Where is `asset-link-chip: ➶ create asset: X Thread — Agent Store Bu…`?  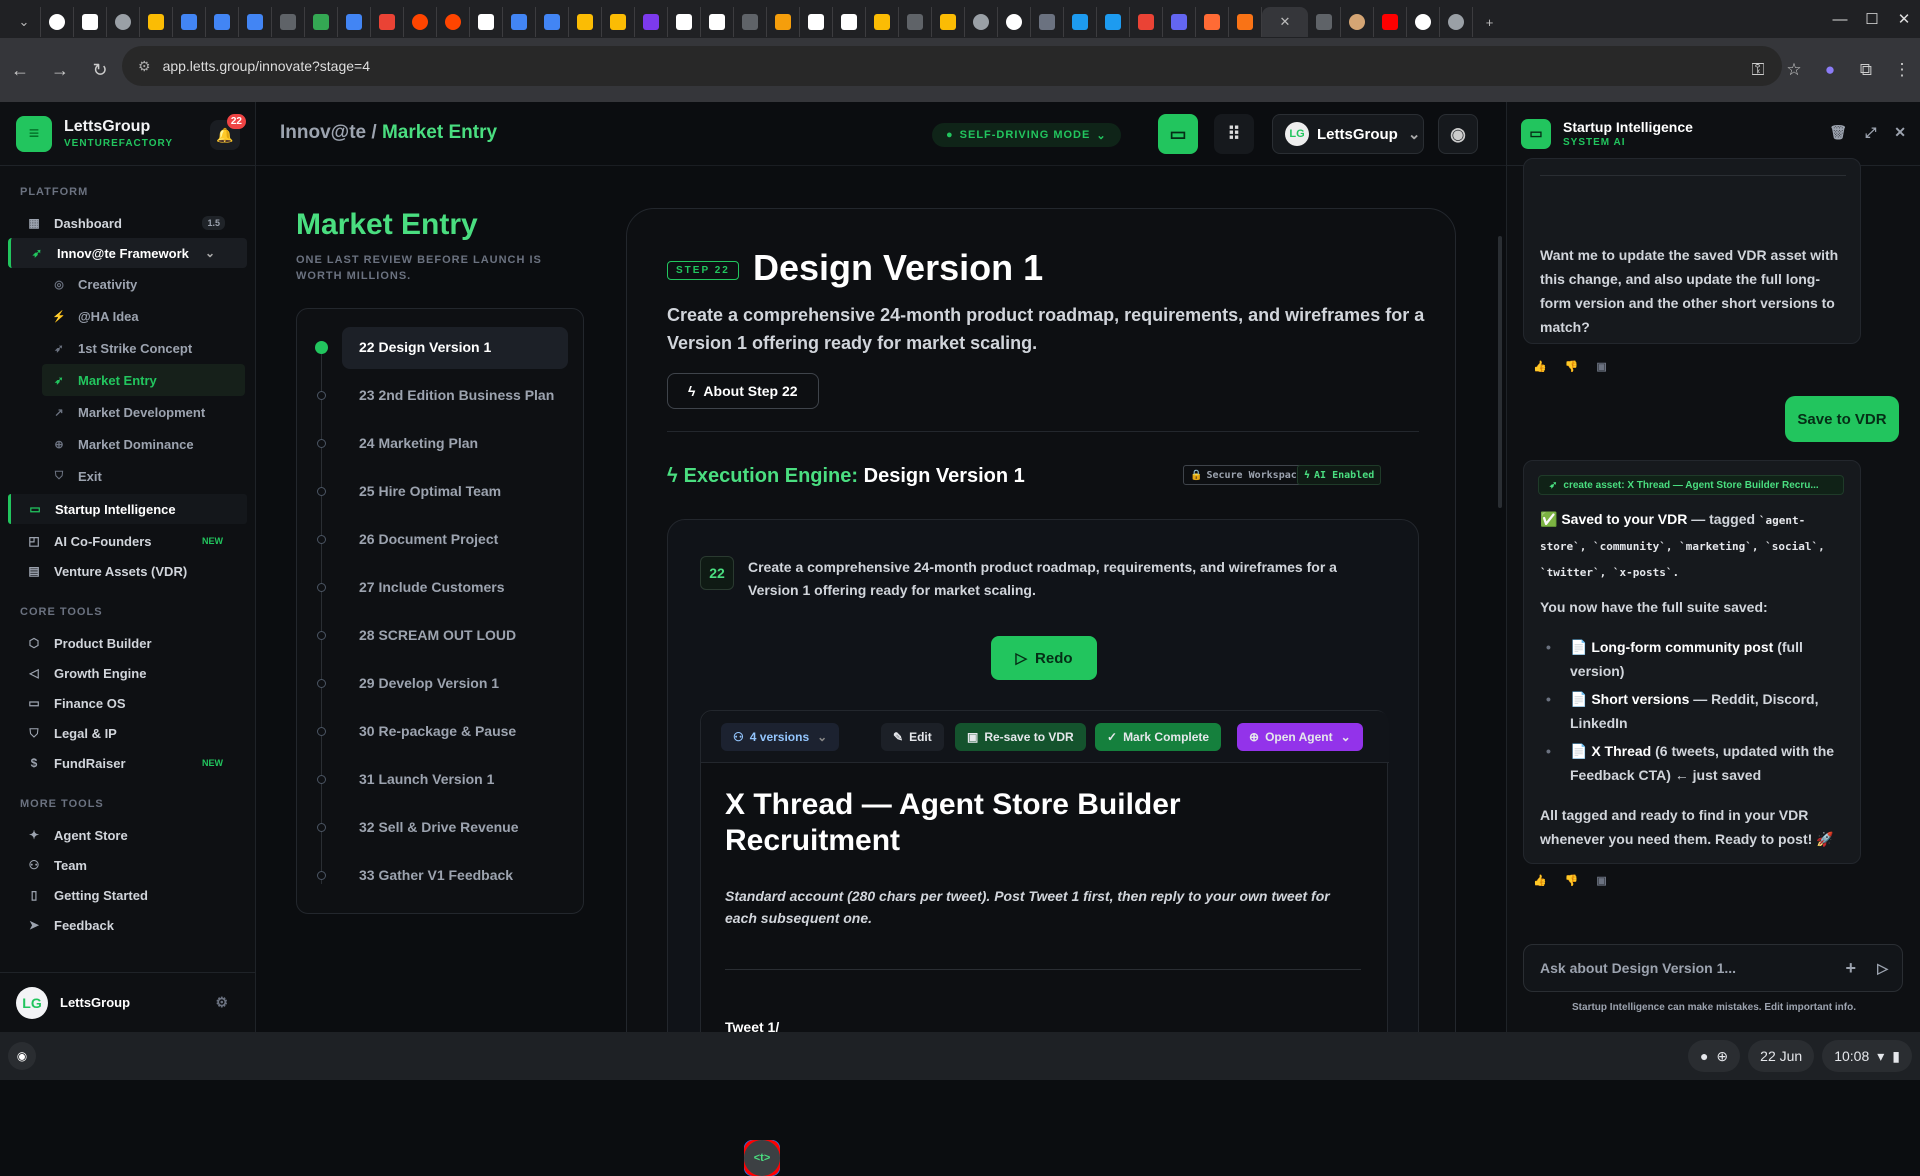 asset-link-chip: ➶ create asset: X Thread — Agent Store Bu… is located at coordinates (1691, 485).